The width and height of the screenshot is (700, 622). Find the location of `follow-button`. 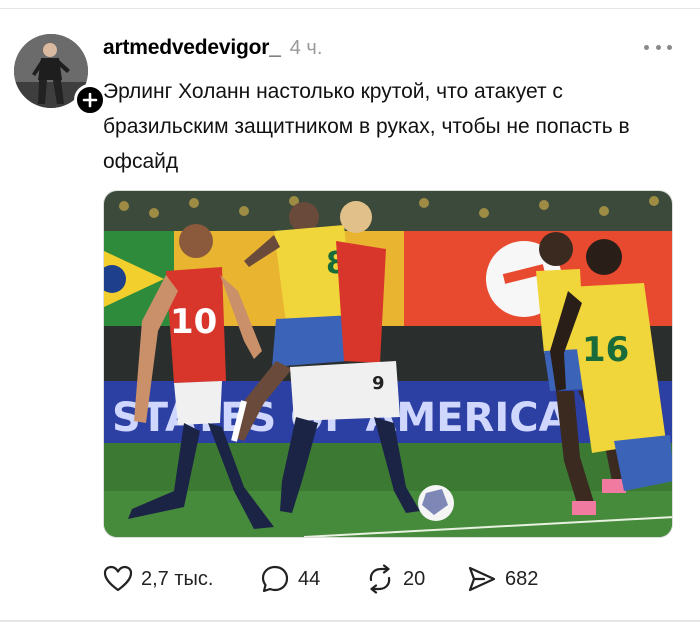

follow-button is located at coordinates (90, 100).